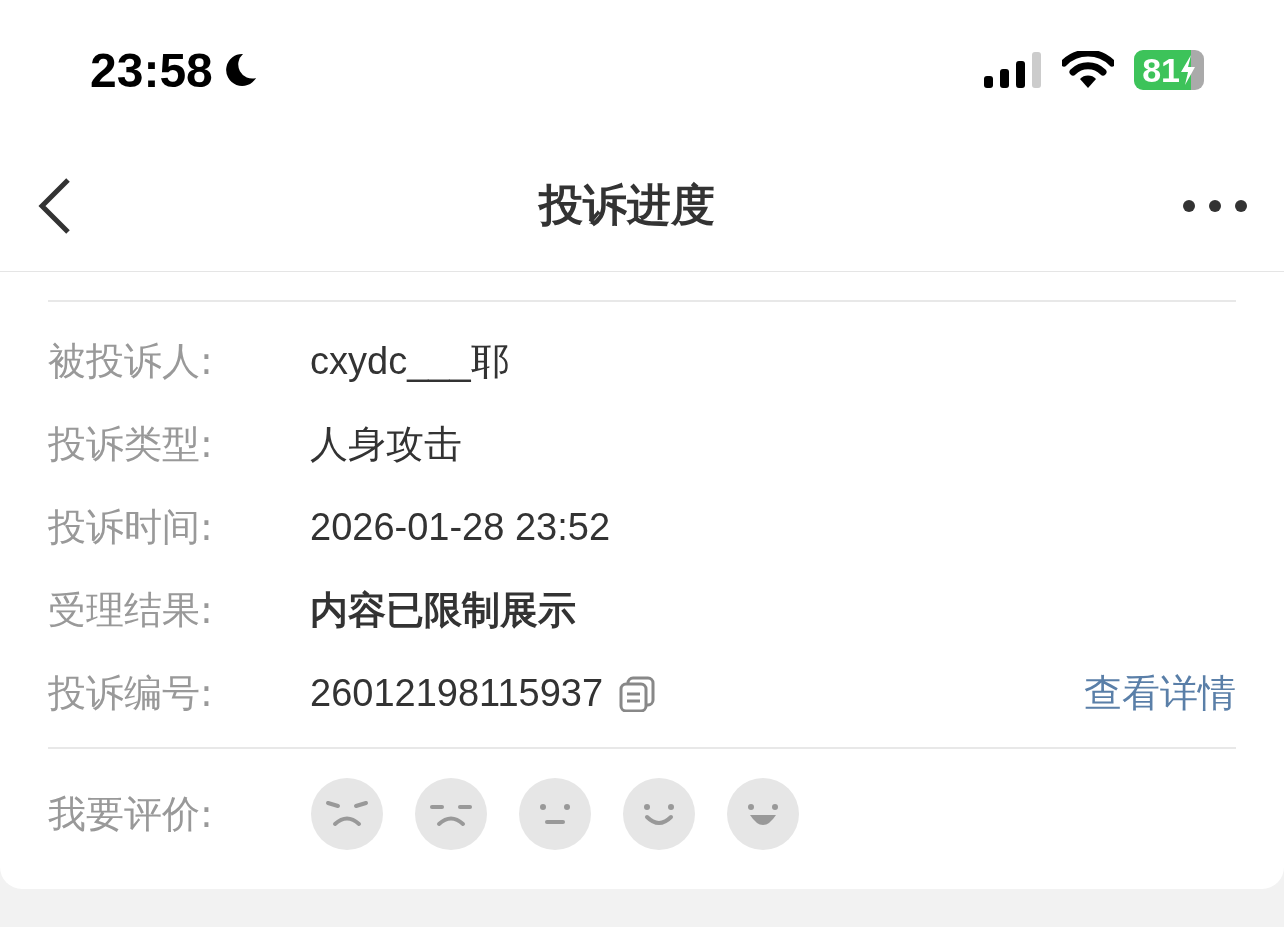 Image resolution: width=1284 pixels, height=927 pixels. Describe the element at coordinates (1013, 70) in the screenshot. I see `signal-icon` at that location.